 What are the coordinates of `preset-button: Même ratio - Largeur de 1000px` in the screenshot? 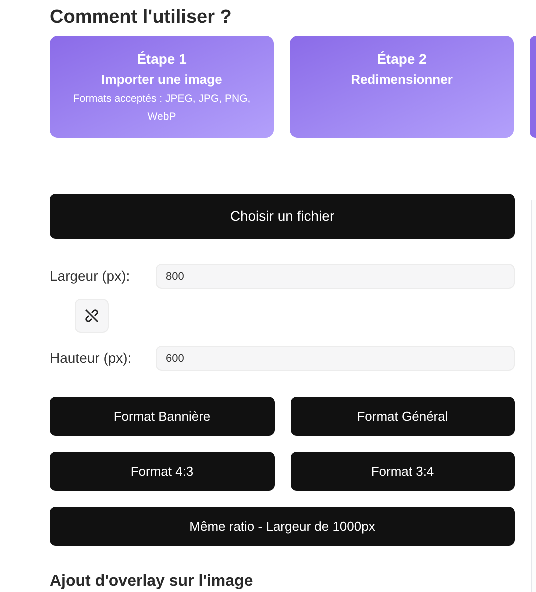 It's located at (282, 526).